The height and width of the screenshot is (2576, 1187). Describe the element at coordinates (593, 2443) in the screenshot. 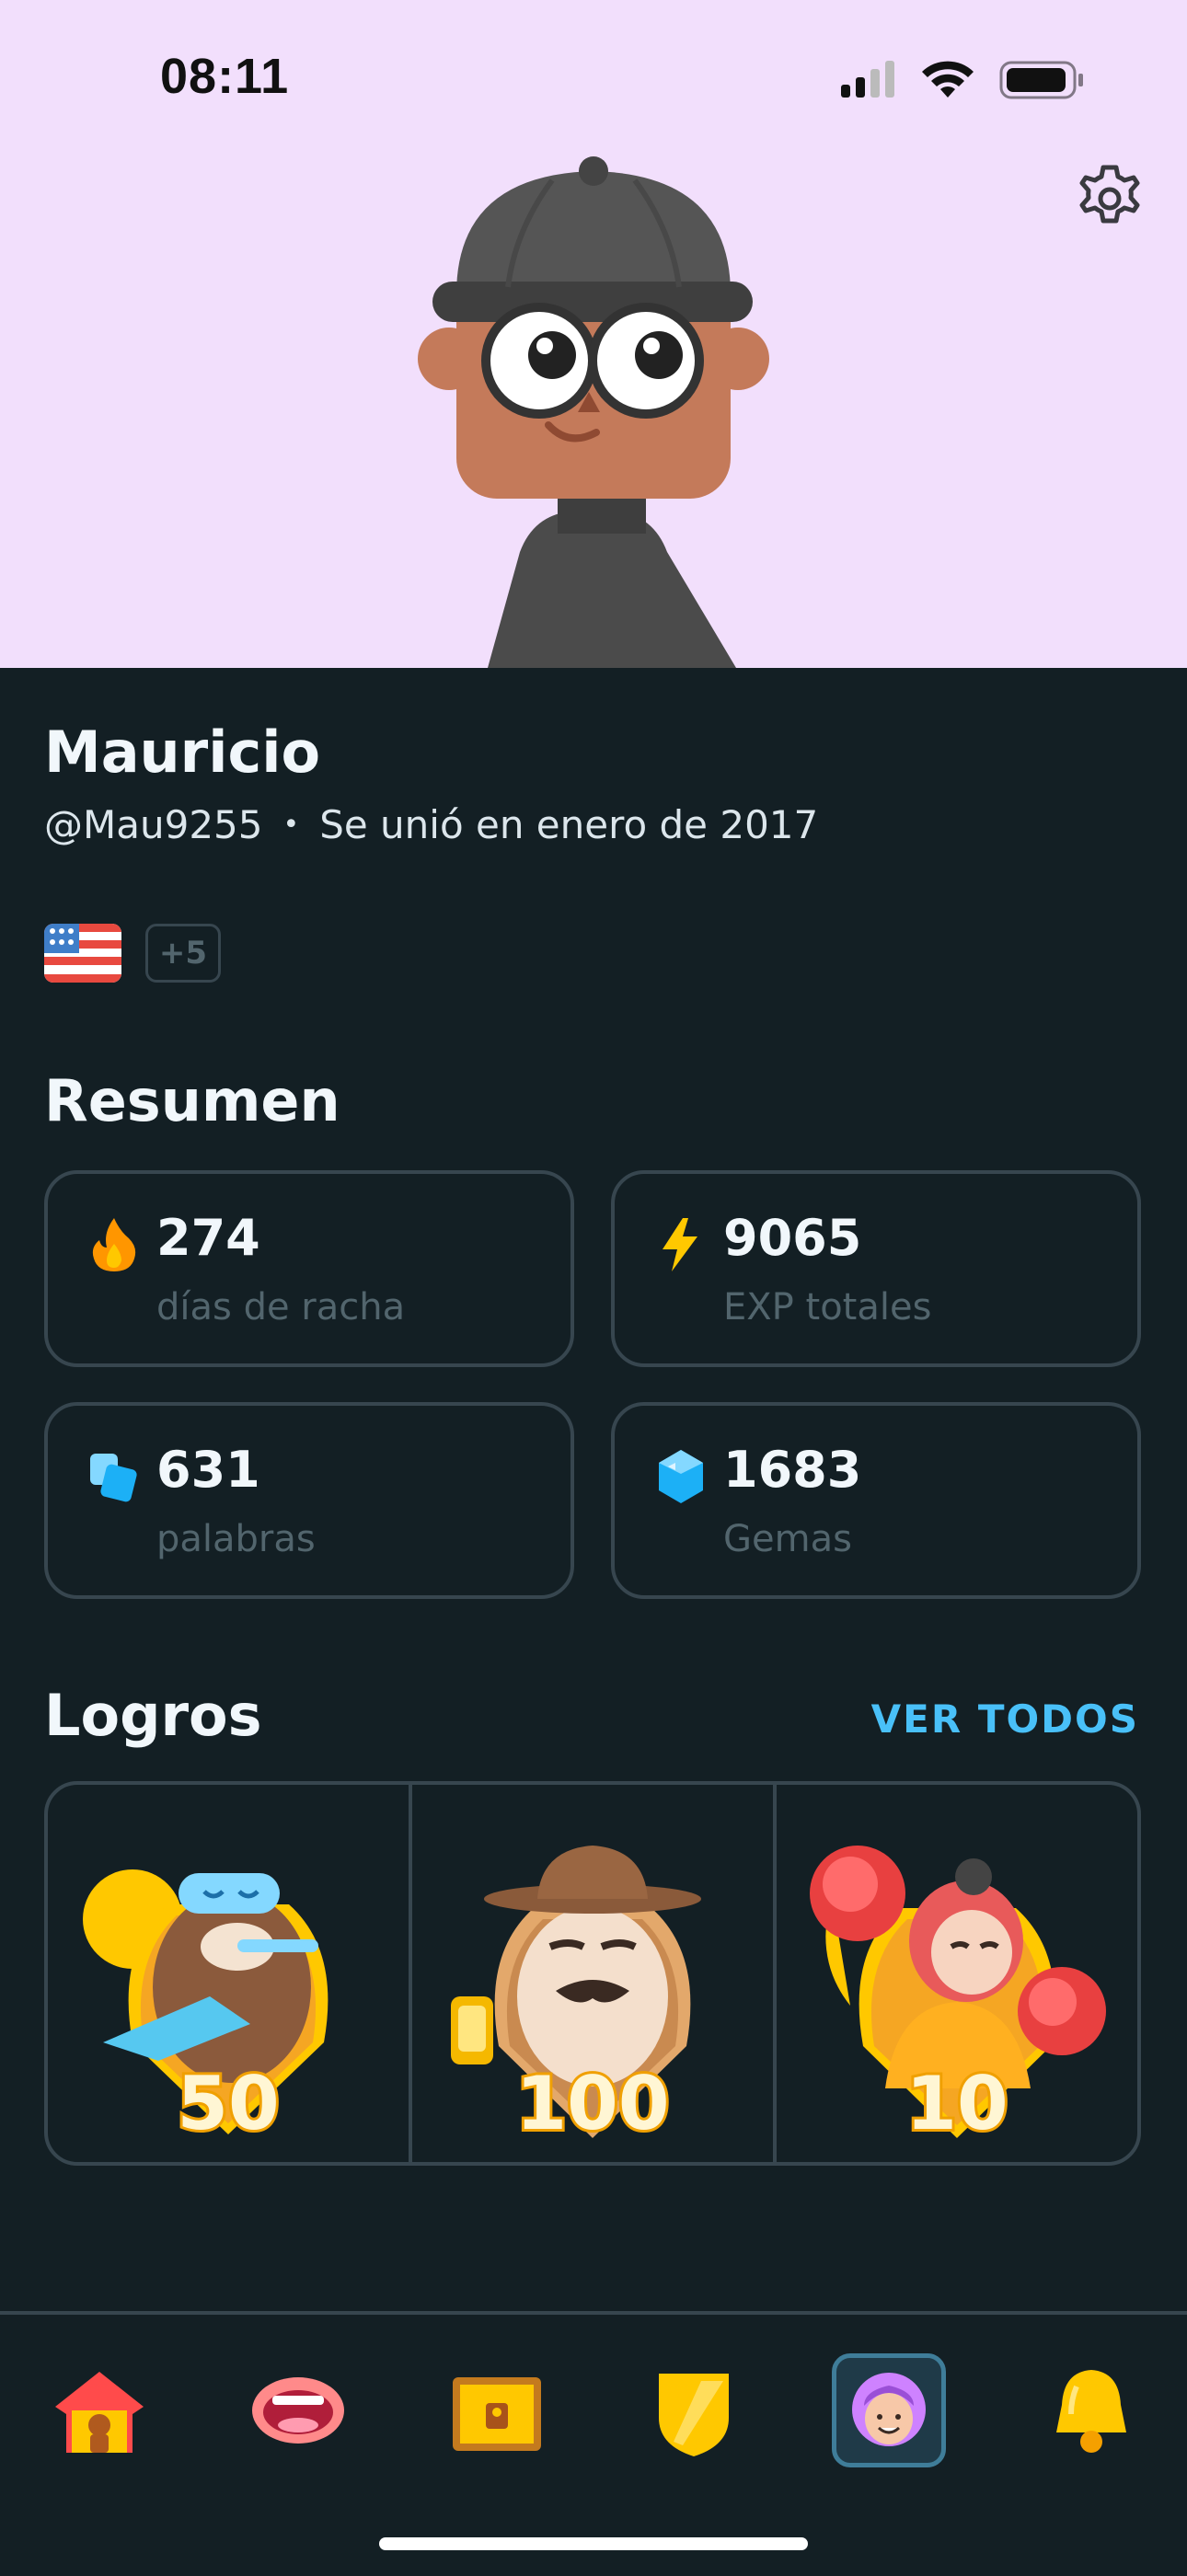

I see `bottom-tab-bar` at that location.